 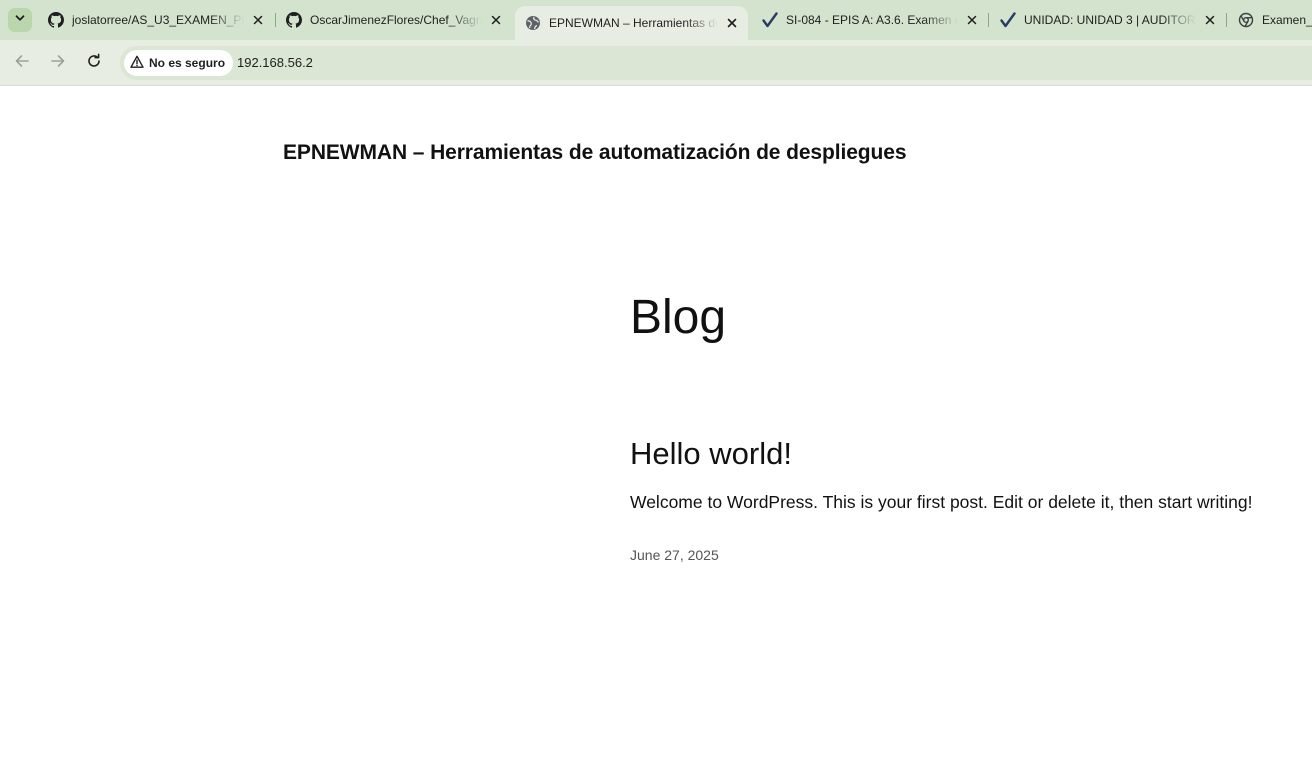 I want to click on address-bar: No es seguro 192.168.56.2, so click(x=716, y=63).